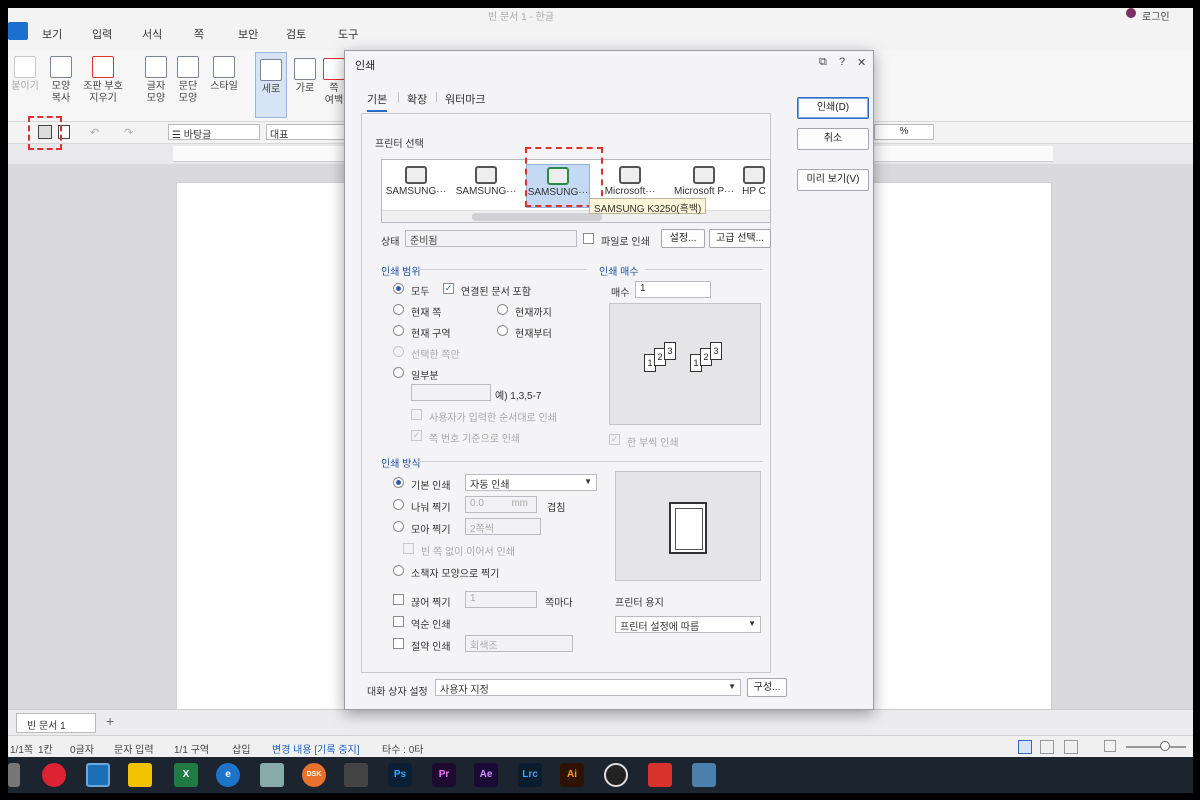 Image resolution: width=1200 pixels, height=800 pixels. What do you see at coordinates (448, 288) in the screenshot?
I see `include-linked-checkbox: ✓` at bounding box center [448, 288].